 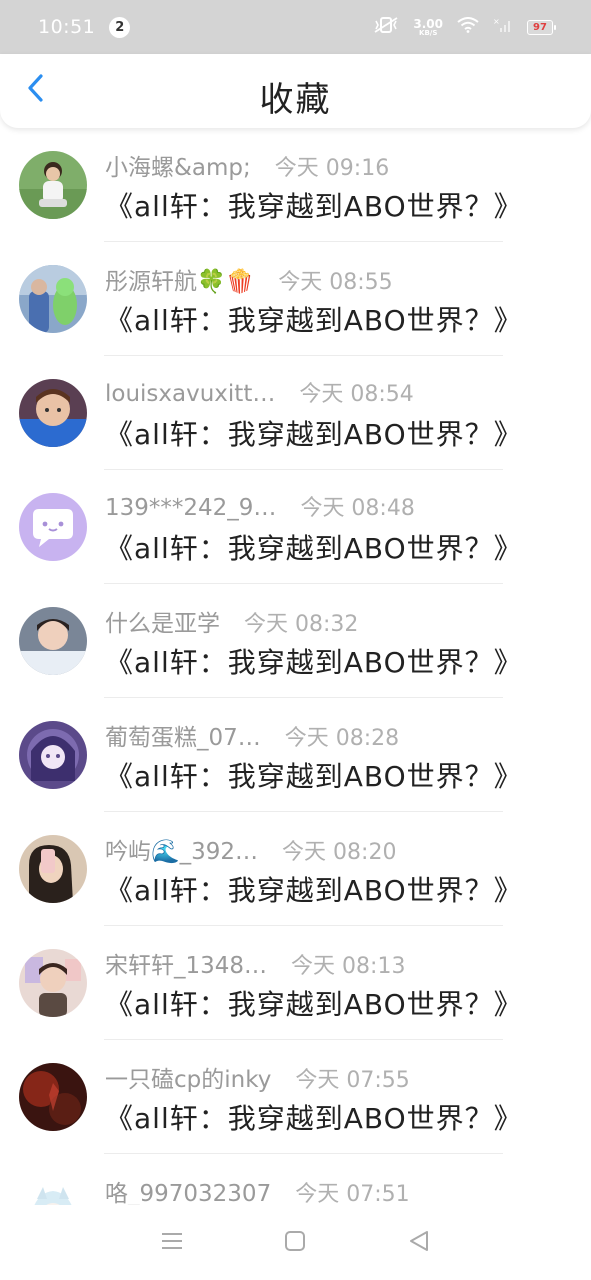 I want to click on signal-icon: ×, so click(x=503, y=27).